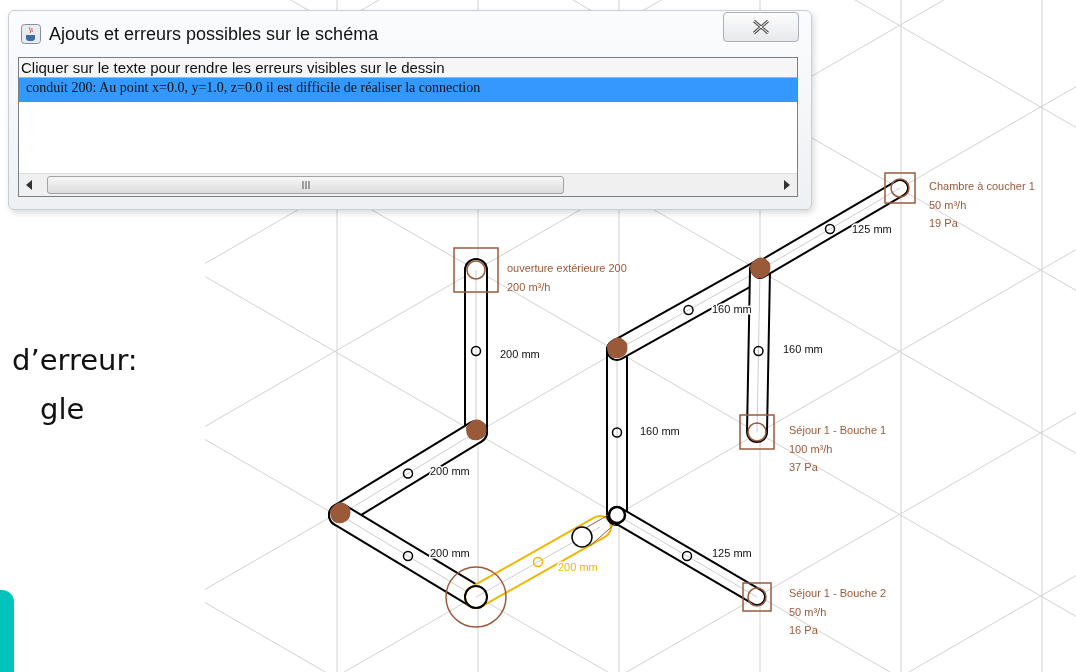 The width and height of the screenshot is (1076, 672). I want to click on slide-text: d’erreur:, so click(75, 360).